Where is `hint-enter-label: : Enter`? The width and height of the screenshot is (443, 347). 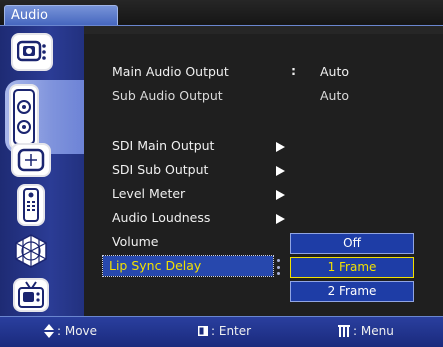 hint-enter-label: : Enter is located at coordinates (231, 331).